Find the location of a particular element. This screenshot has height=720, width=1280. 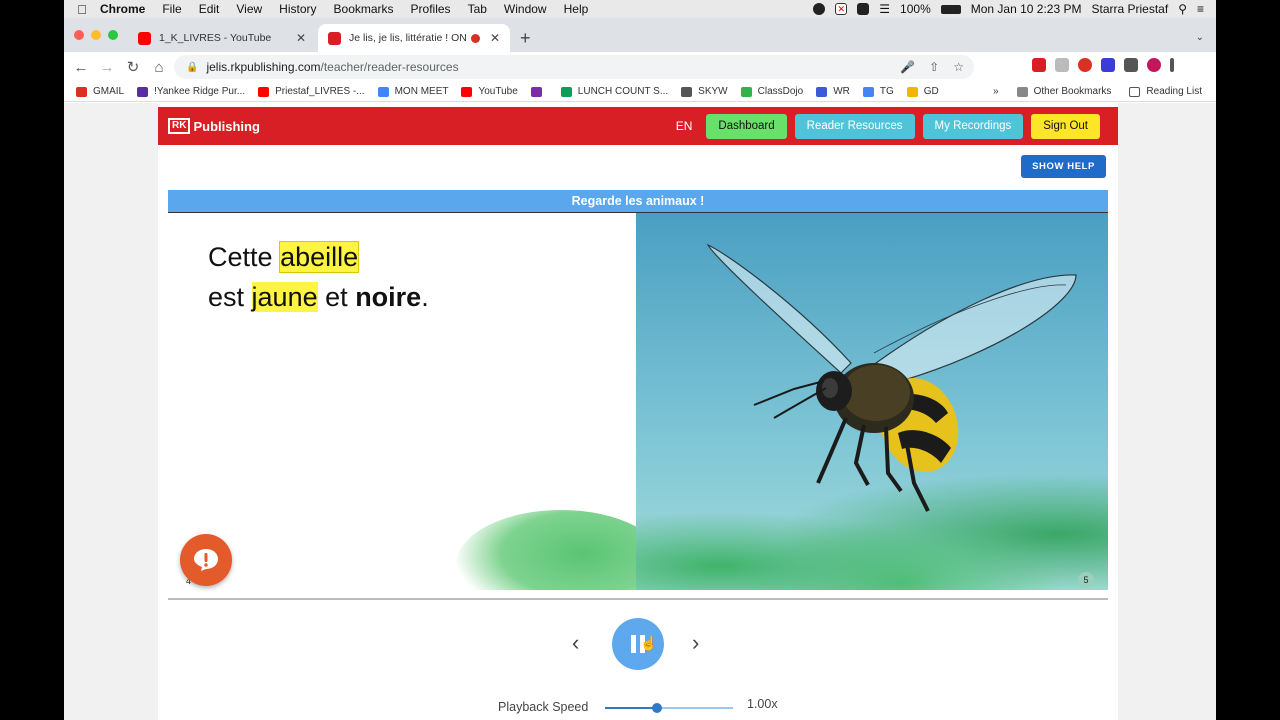

language-toggle: EN is located at coordinates (684, 126).